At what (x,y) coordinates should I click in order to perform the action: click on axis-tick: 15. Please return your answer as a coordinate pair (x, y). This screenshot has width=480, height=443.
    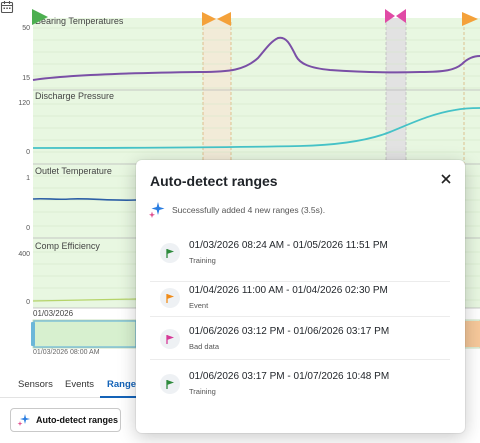
    Looking at the image, I should click on (26, 78).